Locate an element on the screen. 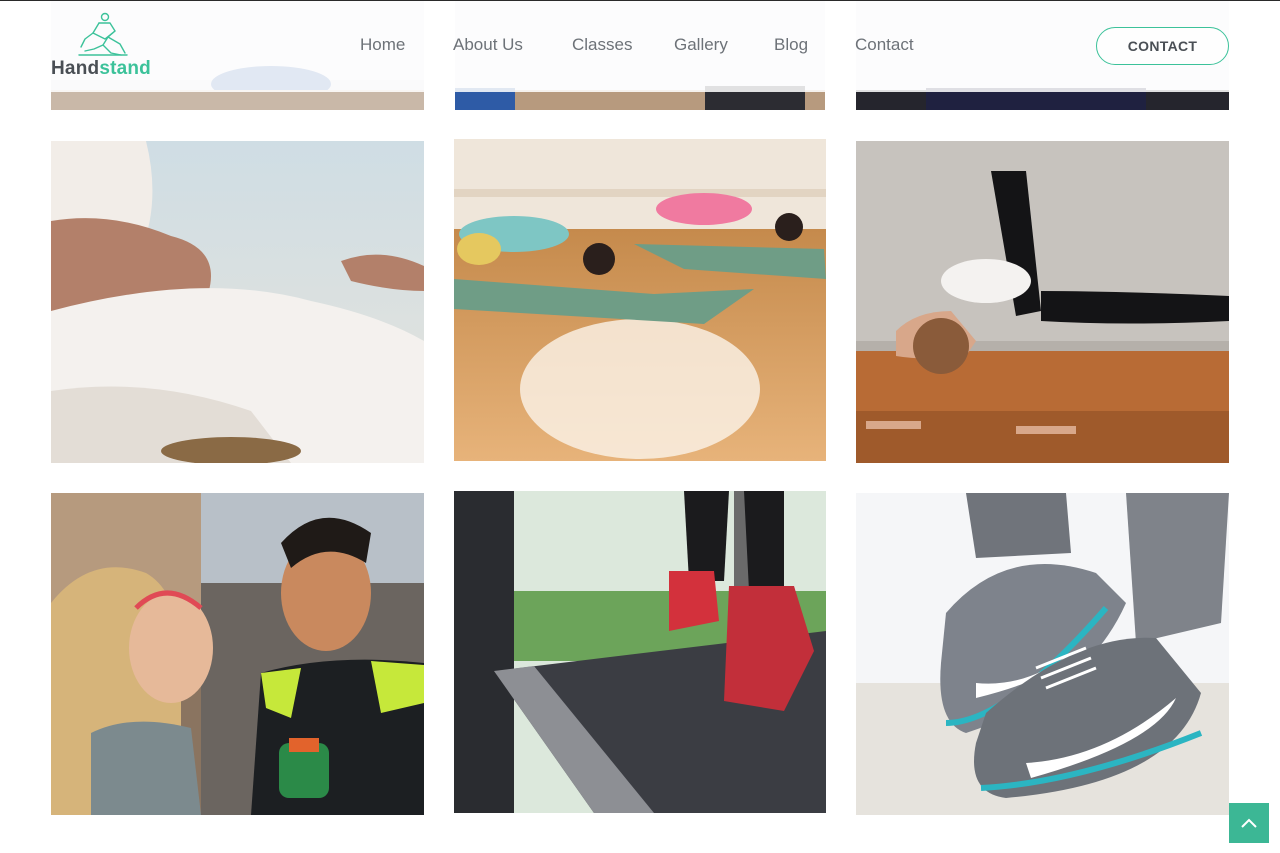 This screenshot has width=1280, height=853. nav-link-blog: Blog is located at coordinates (791, 45).